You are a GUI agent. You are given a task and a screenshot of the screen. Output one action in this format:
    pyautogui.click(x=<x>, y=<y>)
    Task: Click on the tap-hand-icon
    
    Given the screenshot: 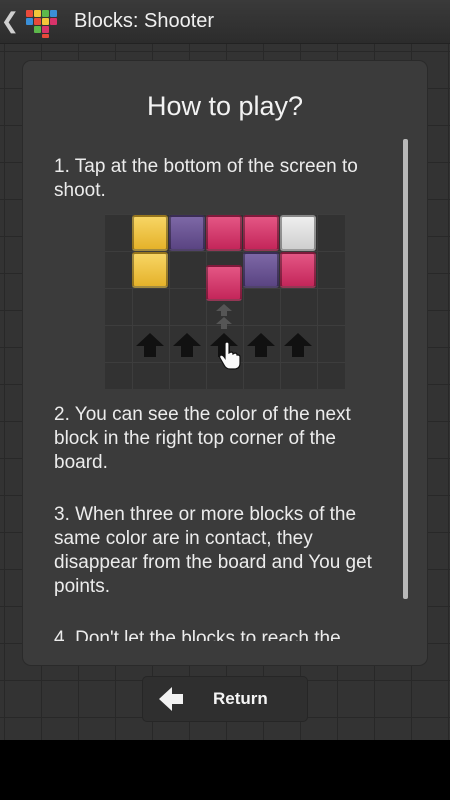 What is the action you would take?
    pyautogui.click(x=230, y=356)
    